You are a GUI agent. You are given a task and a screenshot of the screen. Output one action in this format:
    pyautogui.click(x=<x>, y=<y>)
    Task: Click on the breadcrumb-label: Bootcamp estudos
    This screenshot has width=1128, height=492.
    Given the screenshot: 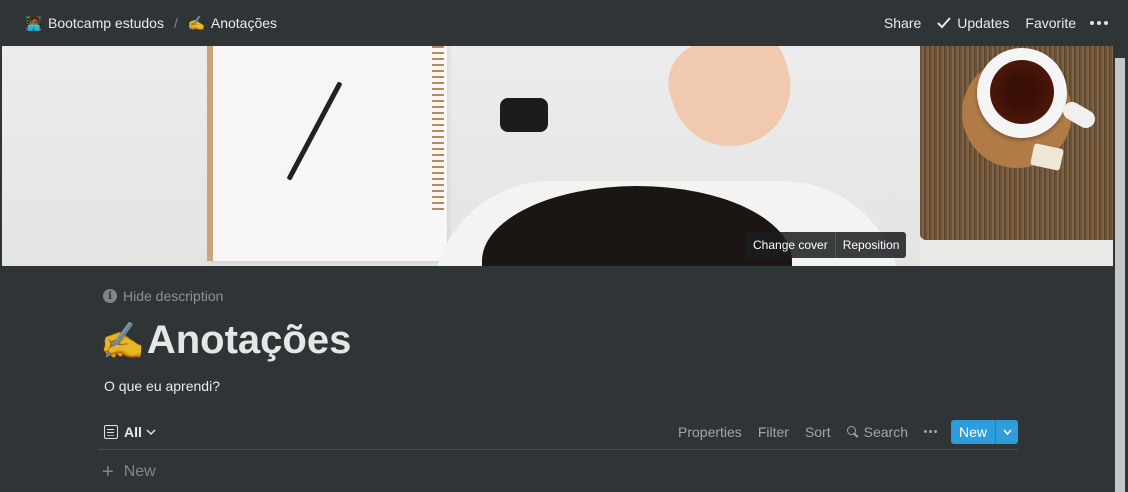 What is the action you would take?
    pyautogui.click(x=106, y=23)
    